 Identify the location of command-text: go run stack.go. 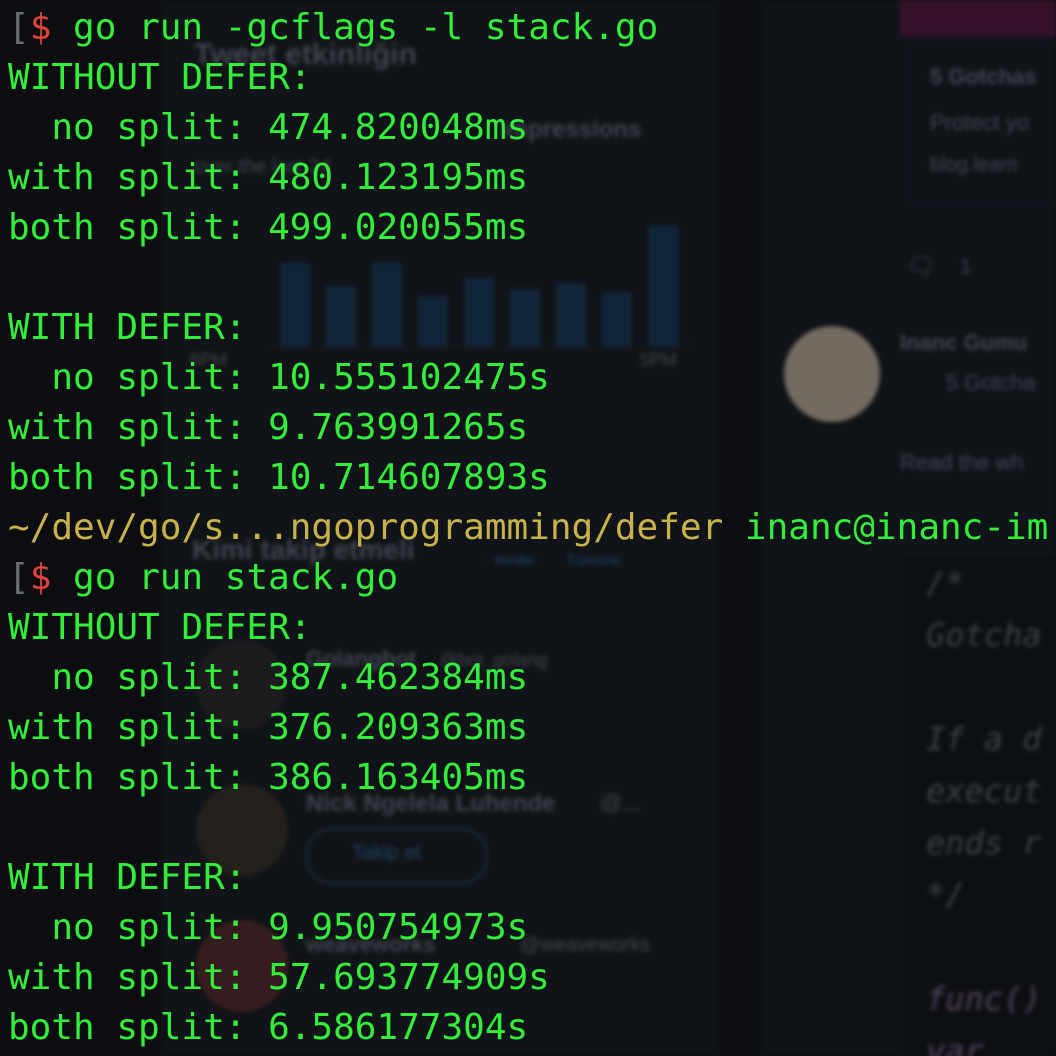
(225, 577).